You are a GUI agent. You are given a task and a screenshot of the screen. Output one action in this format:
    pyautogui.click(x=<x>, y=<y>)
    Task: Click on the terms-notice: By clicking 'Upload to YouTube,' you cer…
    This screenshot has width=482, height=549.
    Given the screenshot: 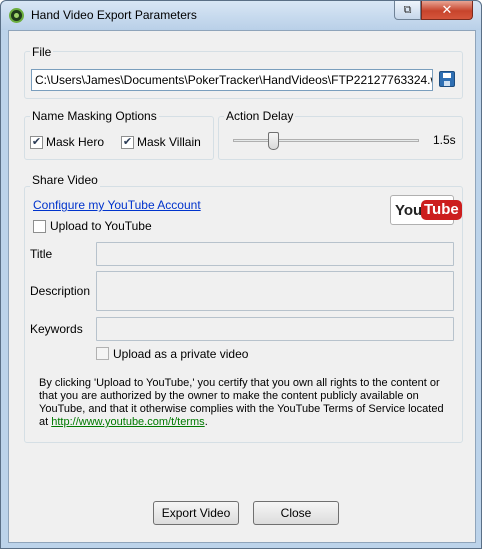 What is the action you would take?
    pyautogui.click(x=244, y=403)
    